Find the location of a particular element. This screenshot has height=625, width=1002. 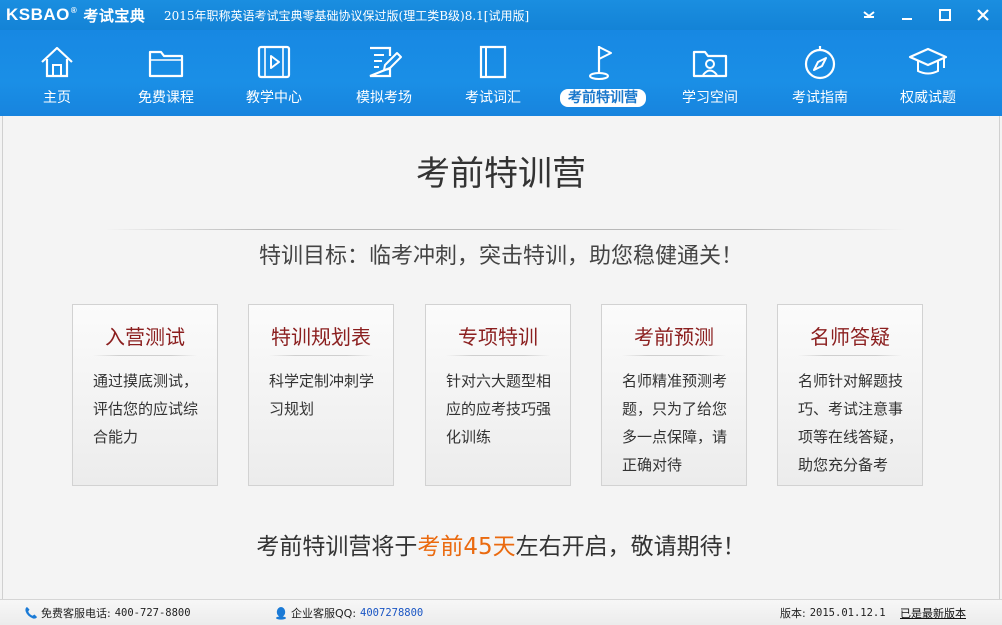

card-title: 名师答疑 is located at coordinates (850, 337).